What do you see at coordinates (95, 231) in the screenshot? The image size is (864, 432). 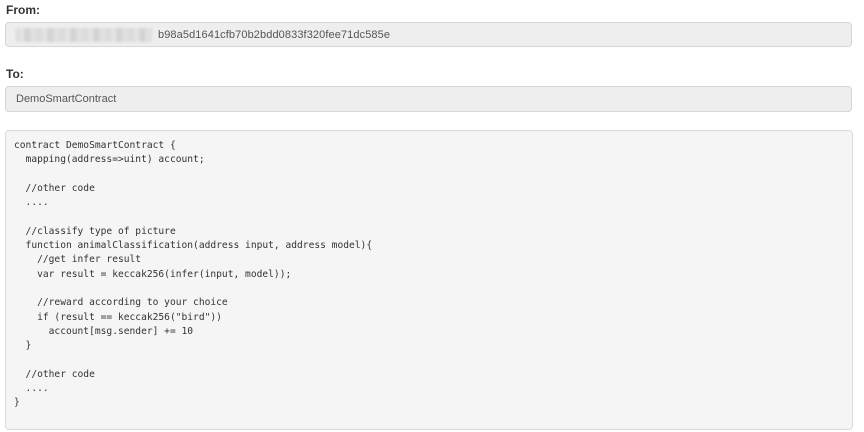 I see `code-line: //classify type of picture` at bounding box center [95, 231].